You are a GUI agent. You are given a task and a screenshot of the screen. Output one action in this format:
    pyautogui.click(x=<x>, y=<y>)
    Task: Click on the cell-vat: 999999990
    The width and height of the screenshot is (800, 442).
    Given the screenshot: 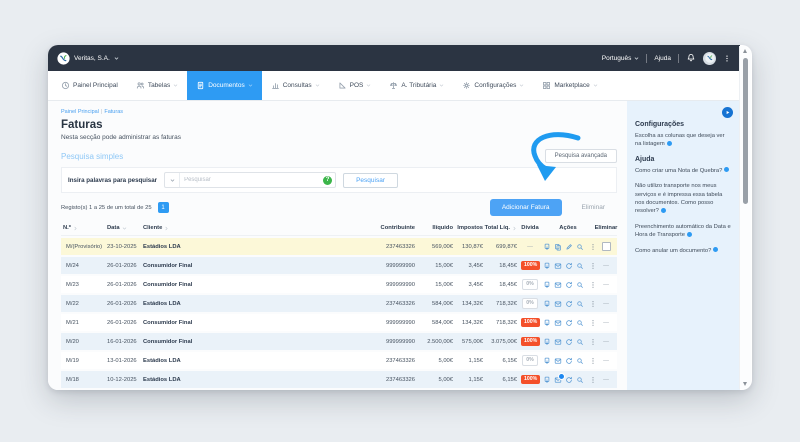 What is the action you would take?
    pyautogui.click(x=400, y=322)
    